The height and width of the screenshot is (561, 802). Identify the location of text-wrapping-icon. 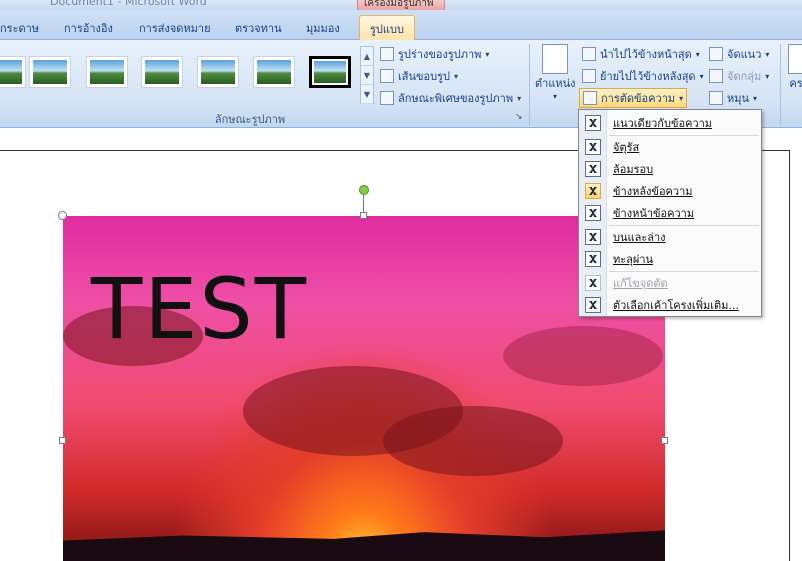
(590, 98).